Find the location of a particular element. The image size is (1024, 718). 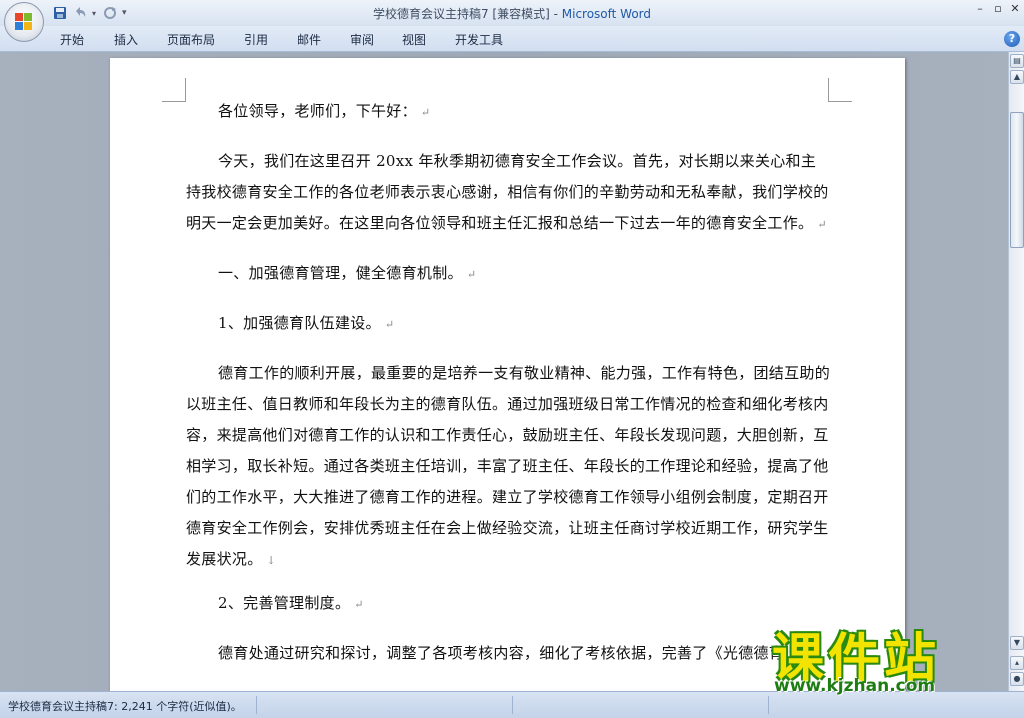

tab-view: 视图 is located at coordinates (414, 39).